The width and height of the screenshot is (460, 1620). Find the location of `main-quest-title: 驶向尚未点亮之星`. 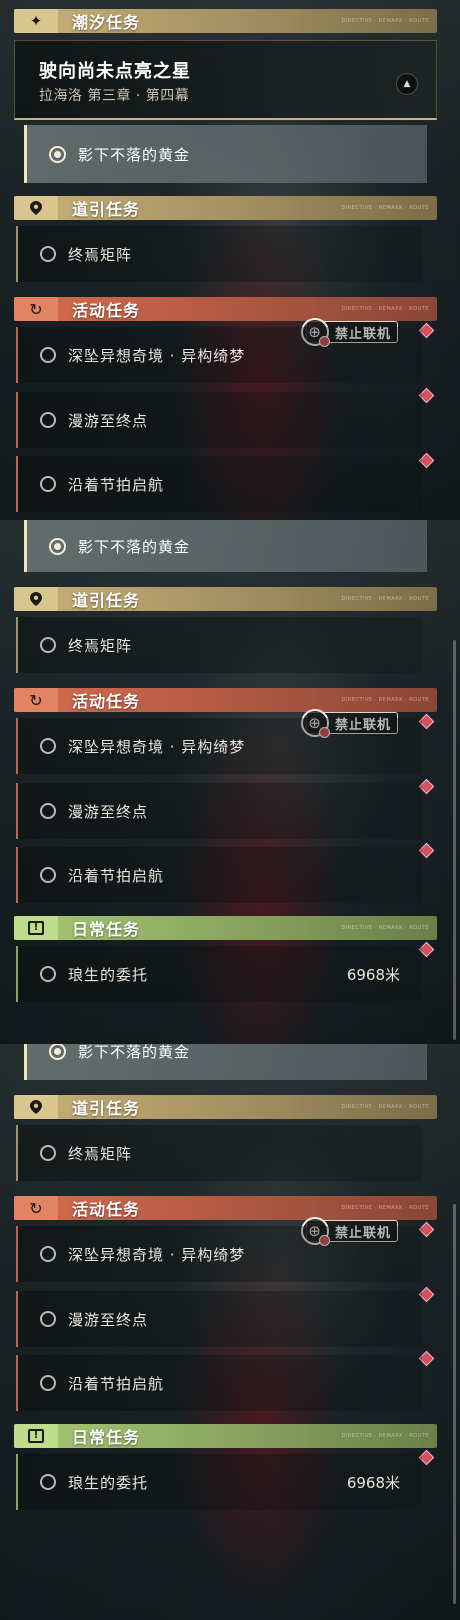

main-quest-title: 驶向尚未点亮之星 is located at coordinates (115, 71).